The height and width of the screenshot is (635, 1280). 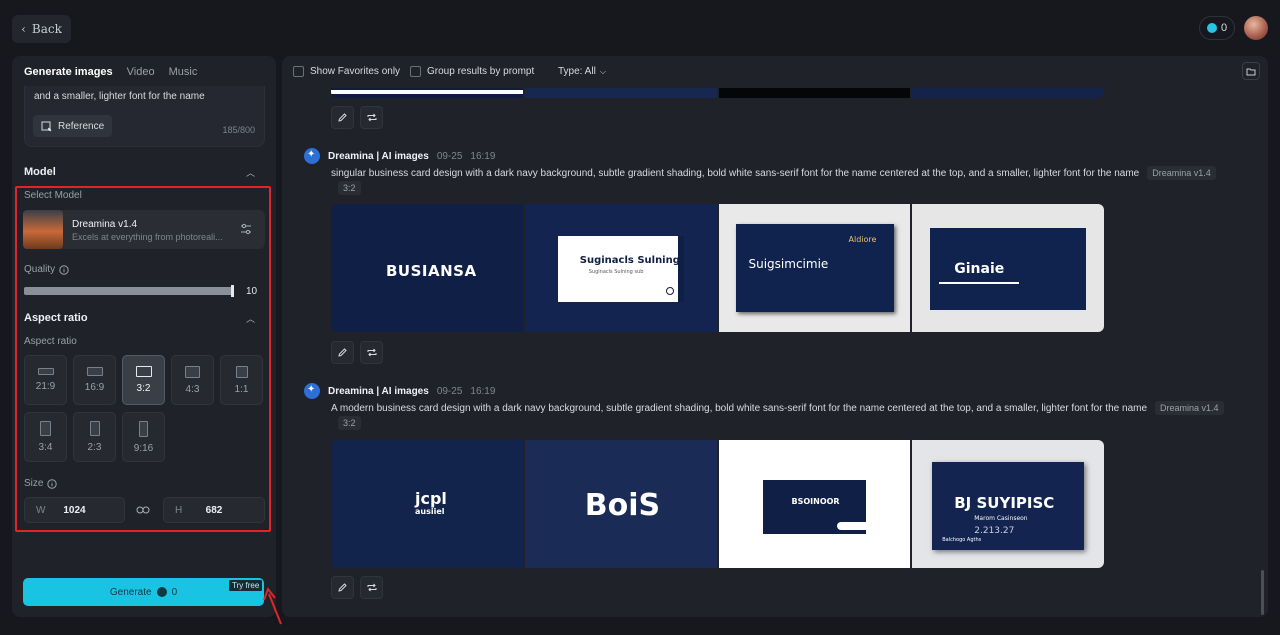 I want to click on result-source: Dreamina | AI images, so click(x=378, y=156).